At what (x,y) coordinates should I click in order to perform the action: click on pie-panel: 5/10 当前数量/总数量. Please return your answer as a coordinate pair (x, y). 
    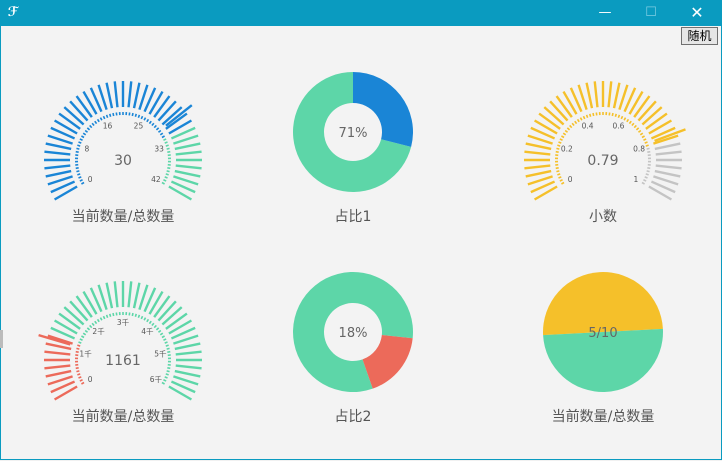
    Looking at the image, I should click on (602, 355).